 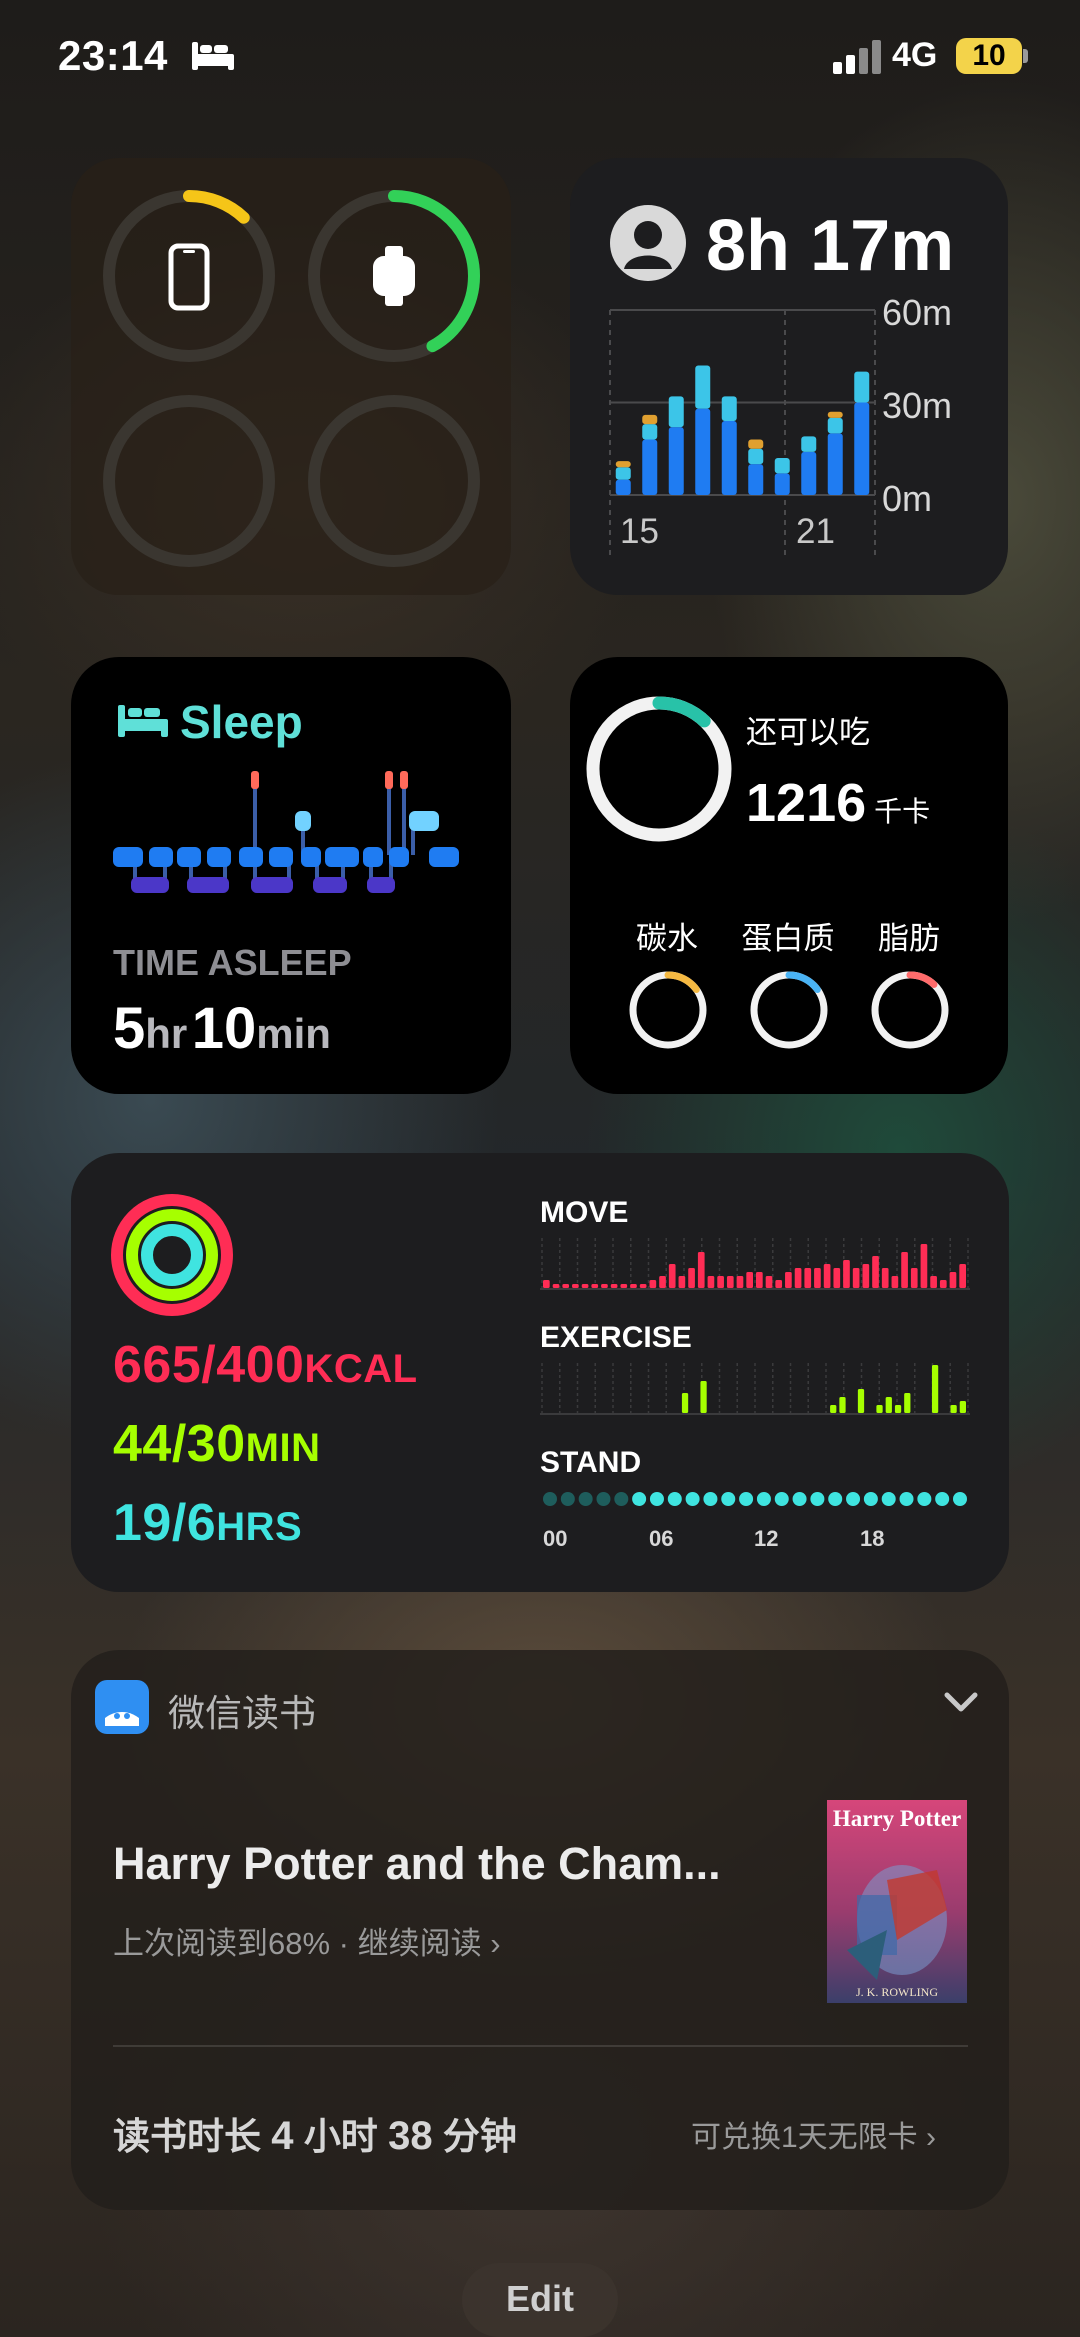 I want to click on reading-hours: 4, so click(x=282, y=2136).